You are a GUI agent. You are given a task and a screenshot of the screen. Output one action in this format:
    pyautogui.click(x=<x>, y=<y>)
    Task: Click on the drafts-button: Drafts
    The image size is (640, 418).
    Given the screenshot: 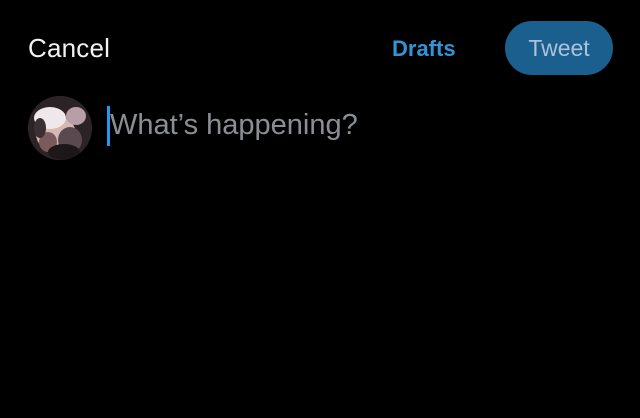 What is the action you would take?
    pyautogui.click(x=424, y=49)
    